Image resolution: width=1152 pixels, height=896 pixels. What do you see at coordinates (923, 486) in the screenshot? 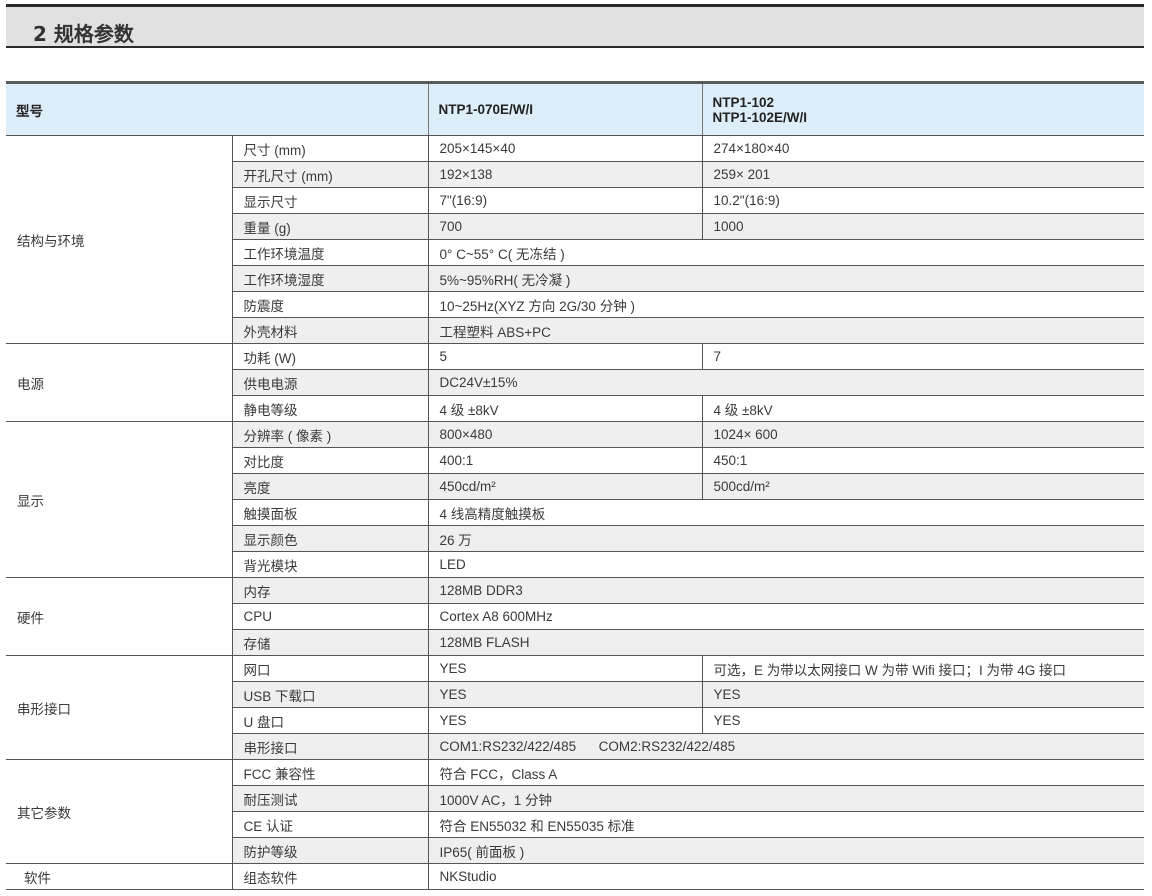
I see `value-cell-b: 500cd/m²` at bounding box center [923, 486].